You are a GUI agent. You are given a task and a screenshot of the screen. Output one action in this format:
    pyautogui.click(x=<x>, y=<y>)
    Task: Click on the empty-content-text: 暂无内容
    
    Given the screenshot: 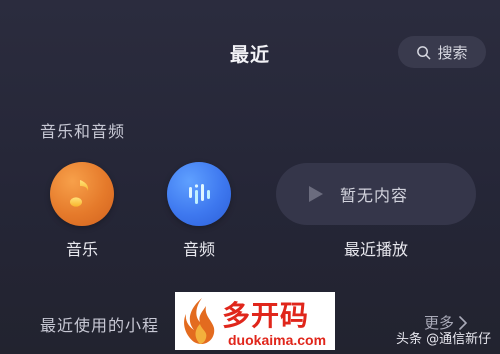 What is the action you would take?
    pyautogui.click(x=374, y=195)
    